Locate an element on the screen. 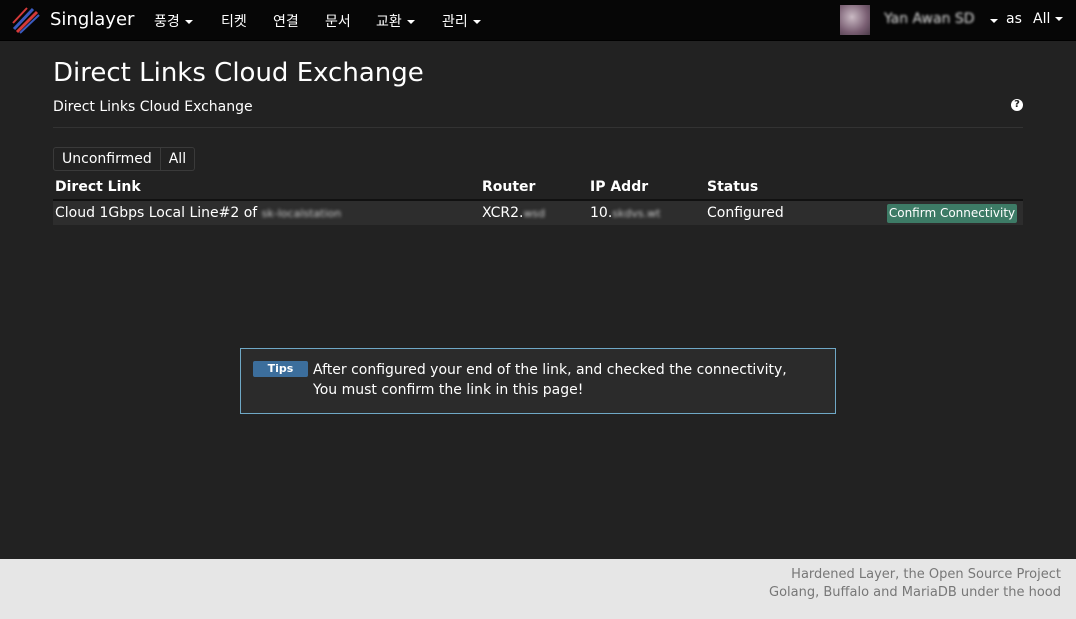  user-menu-caret-icon is located at coordinates (994, 21).